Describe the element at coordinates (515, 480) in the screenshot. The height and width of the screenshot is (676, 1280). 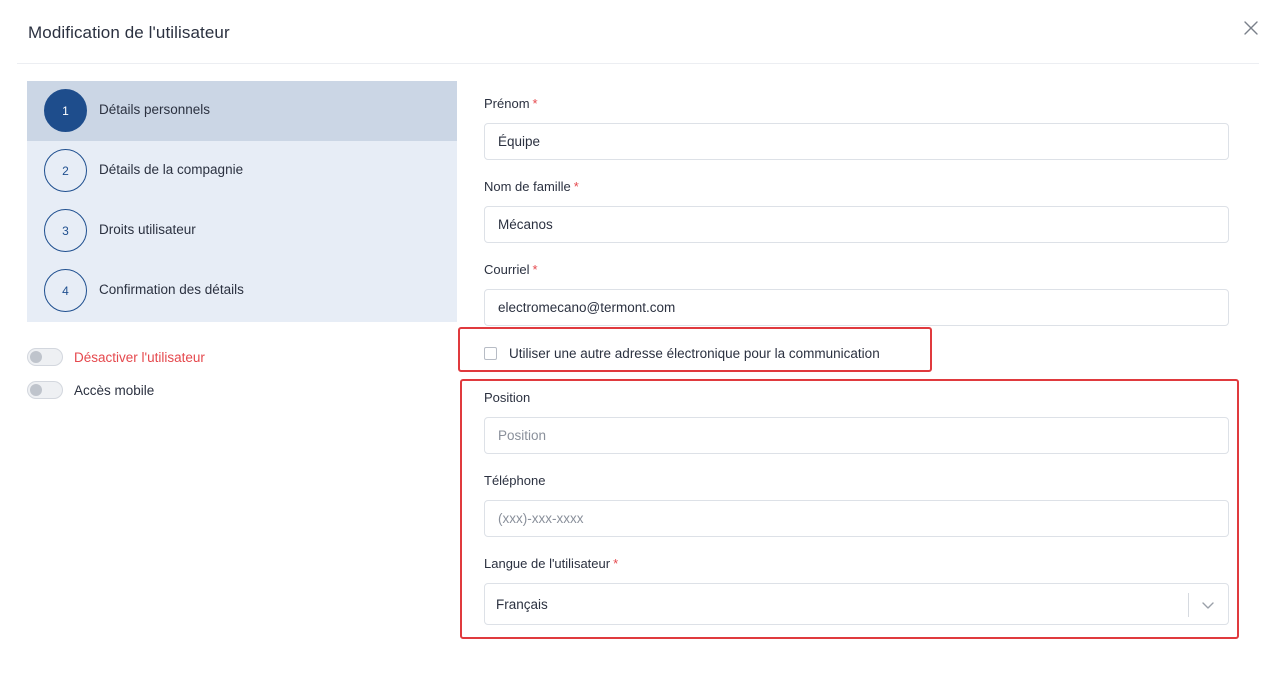
I see `phone-label: Téléphone` at that location.